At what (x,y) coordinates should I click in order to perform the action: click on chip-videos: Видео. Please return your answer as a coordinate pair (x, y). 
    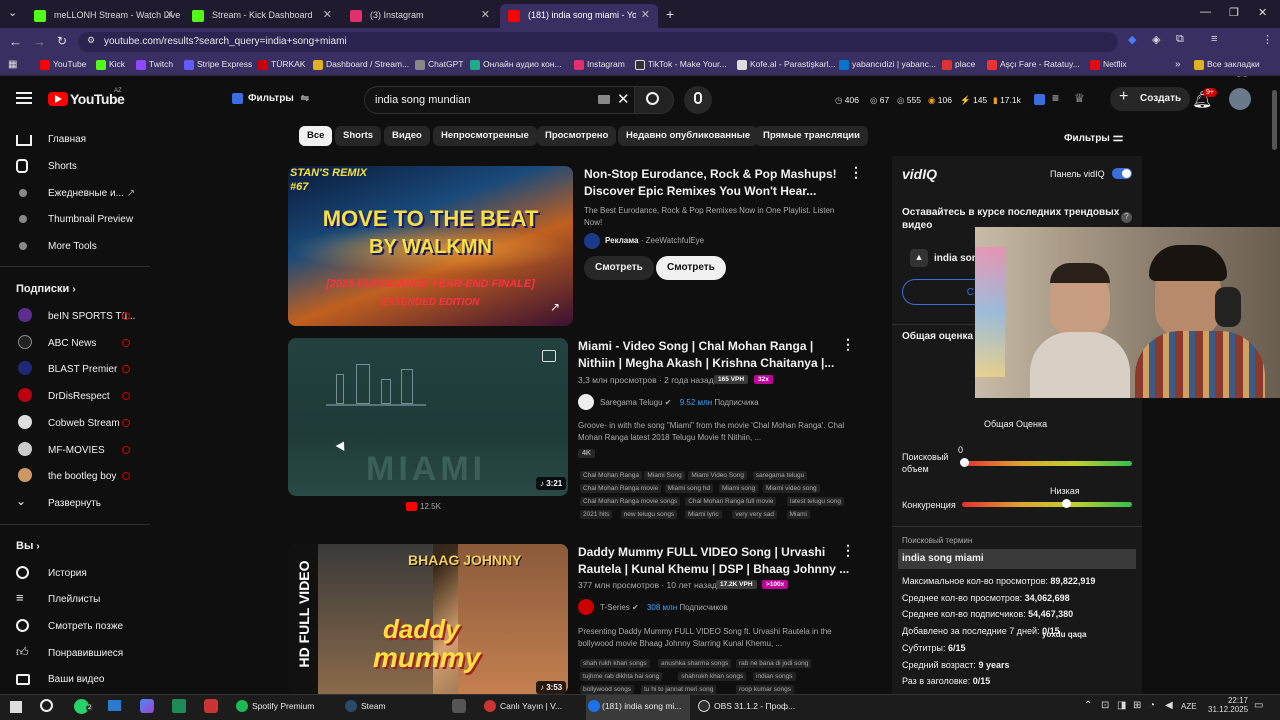
    Looking at the image, I should click on (407, 136).